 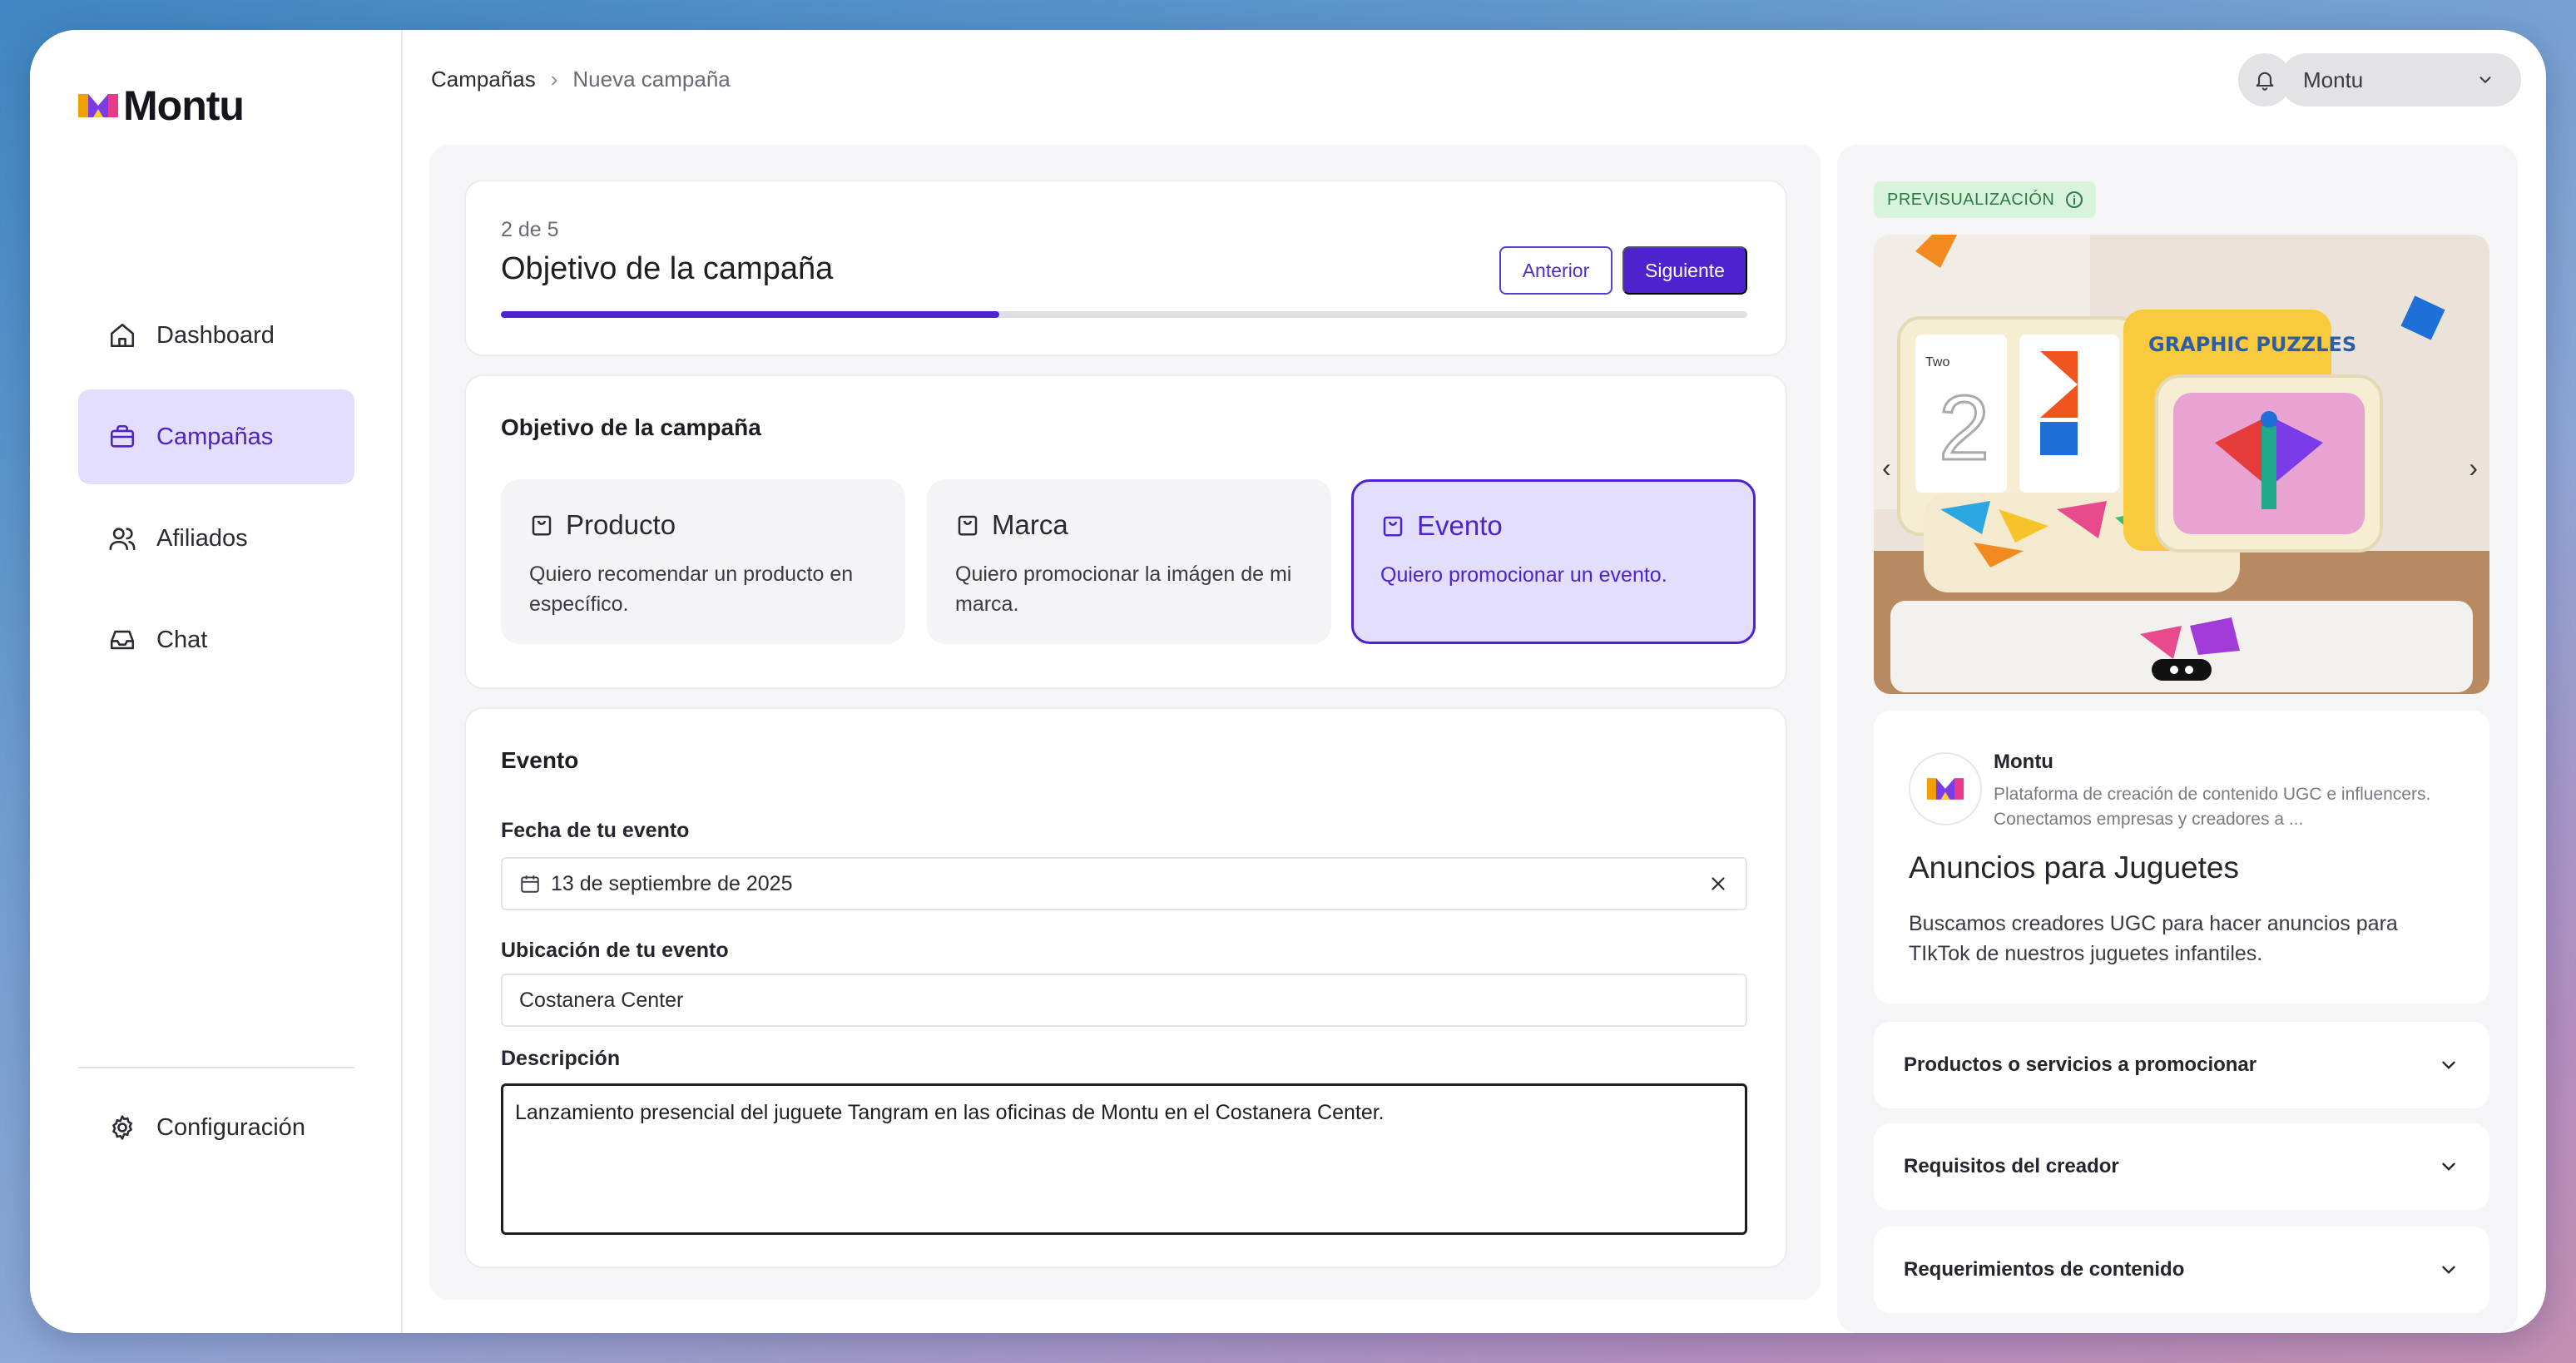 What do you see at coordinates (667, 269) in the screenshot?
I see `step-title: Objetivo de la campaña` at bounding box center [667, 269].